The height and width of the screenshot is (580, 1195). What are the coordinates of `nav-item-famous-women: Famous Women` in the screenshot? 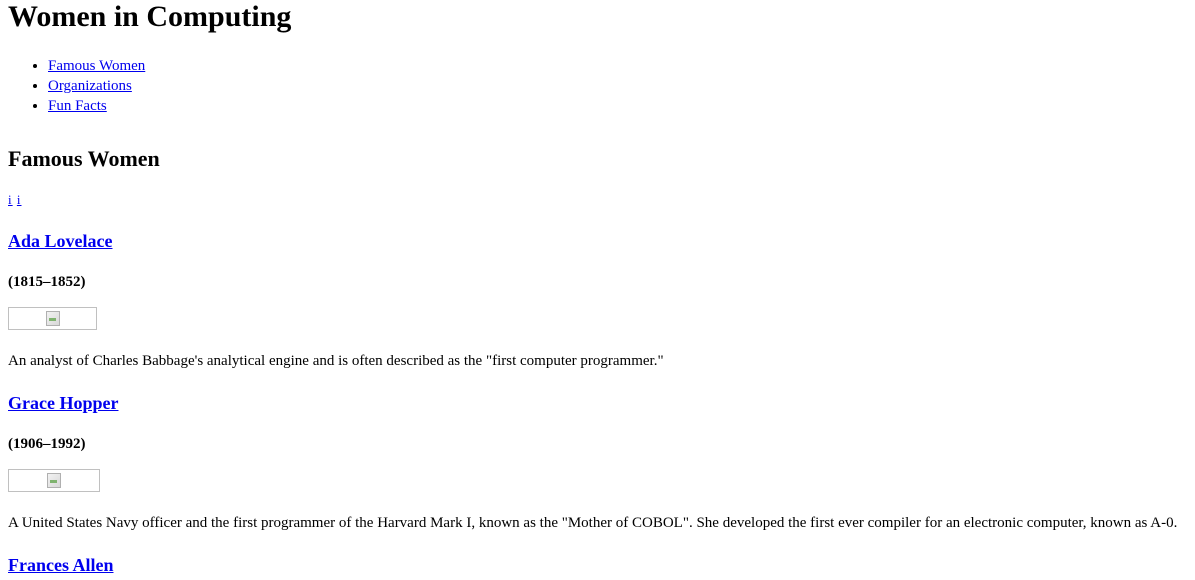 It's located at (617, 66).